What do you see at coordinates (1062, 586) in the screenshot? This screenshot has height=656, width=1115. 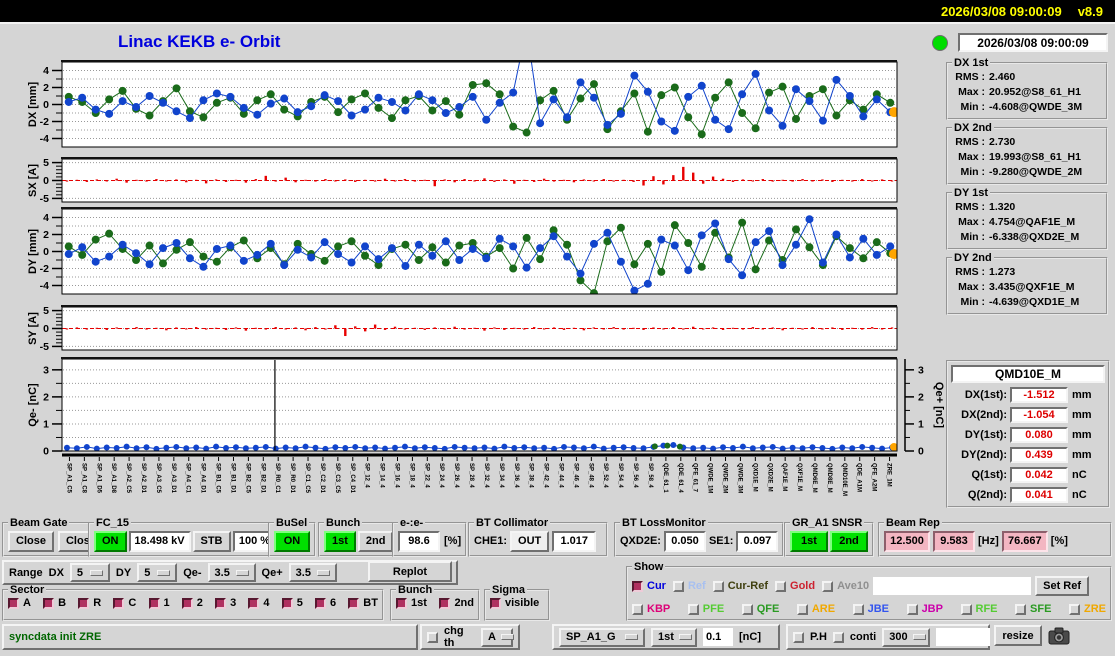 I see `set-ref-button: Set Ref` at bounding box center [1062, 586].